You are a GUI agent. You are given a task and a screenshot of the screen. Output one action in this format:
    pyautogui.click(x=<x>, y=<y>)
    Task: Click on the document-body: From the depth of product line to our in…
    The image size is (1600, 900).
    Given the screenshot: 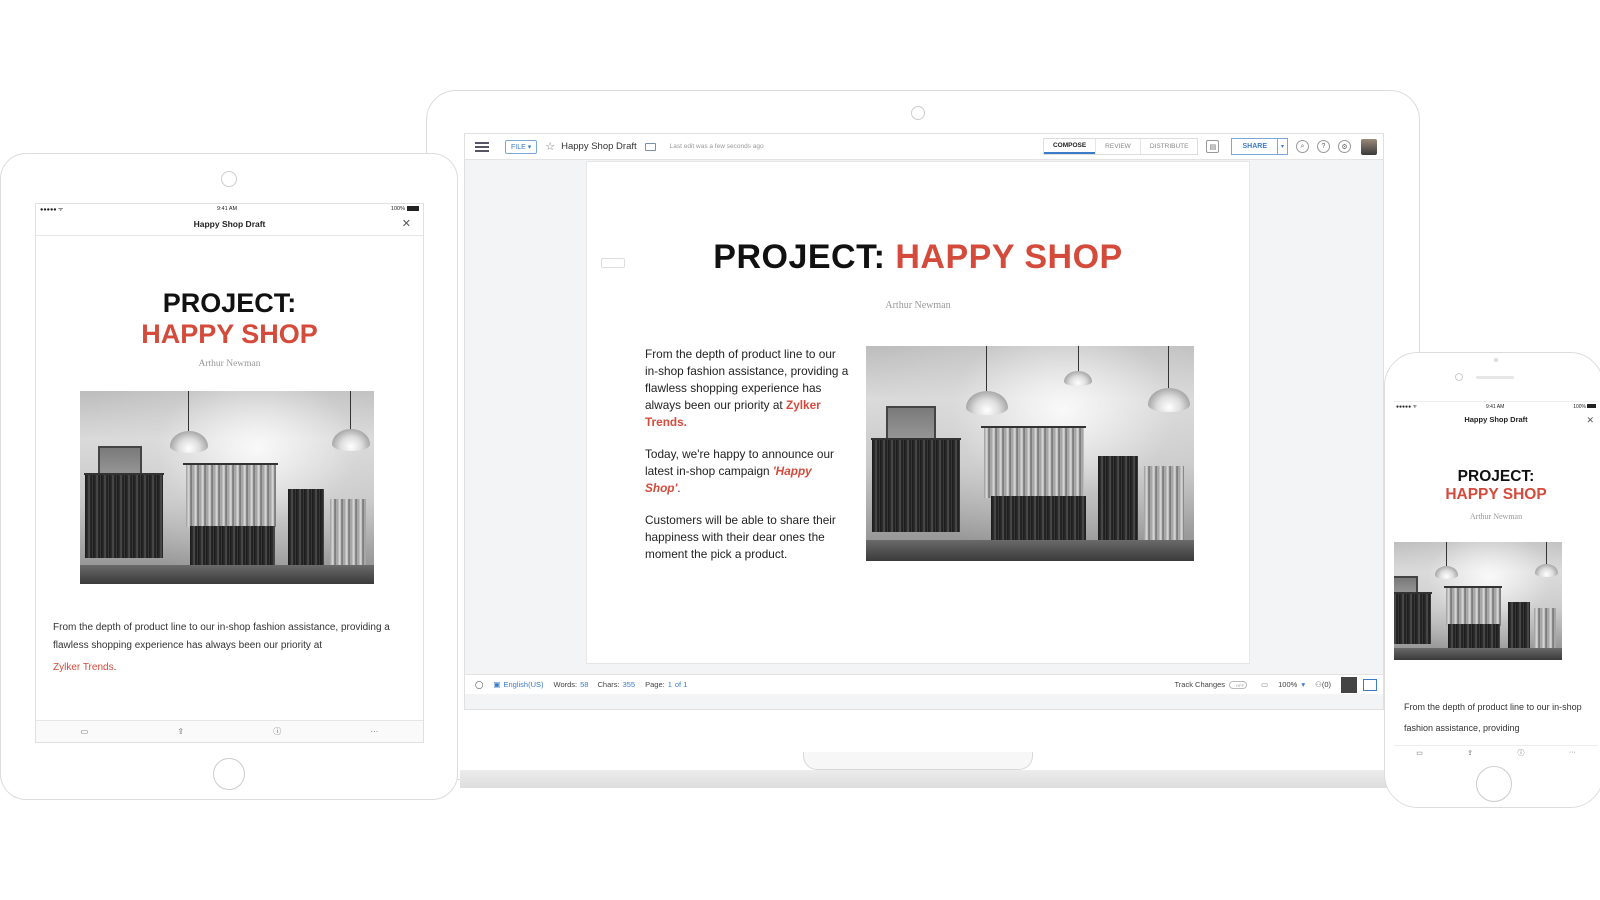 What is the action you would take?
    pyautogui.click(x=747, y=462)
    